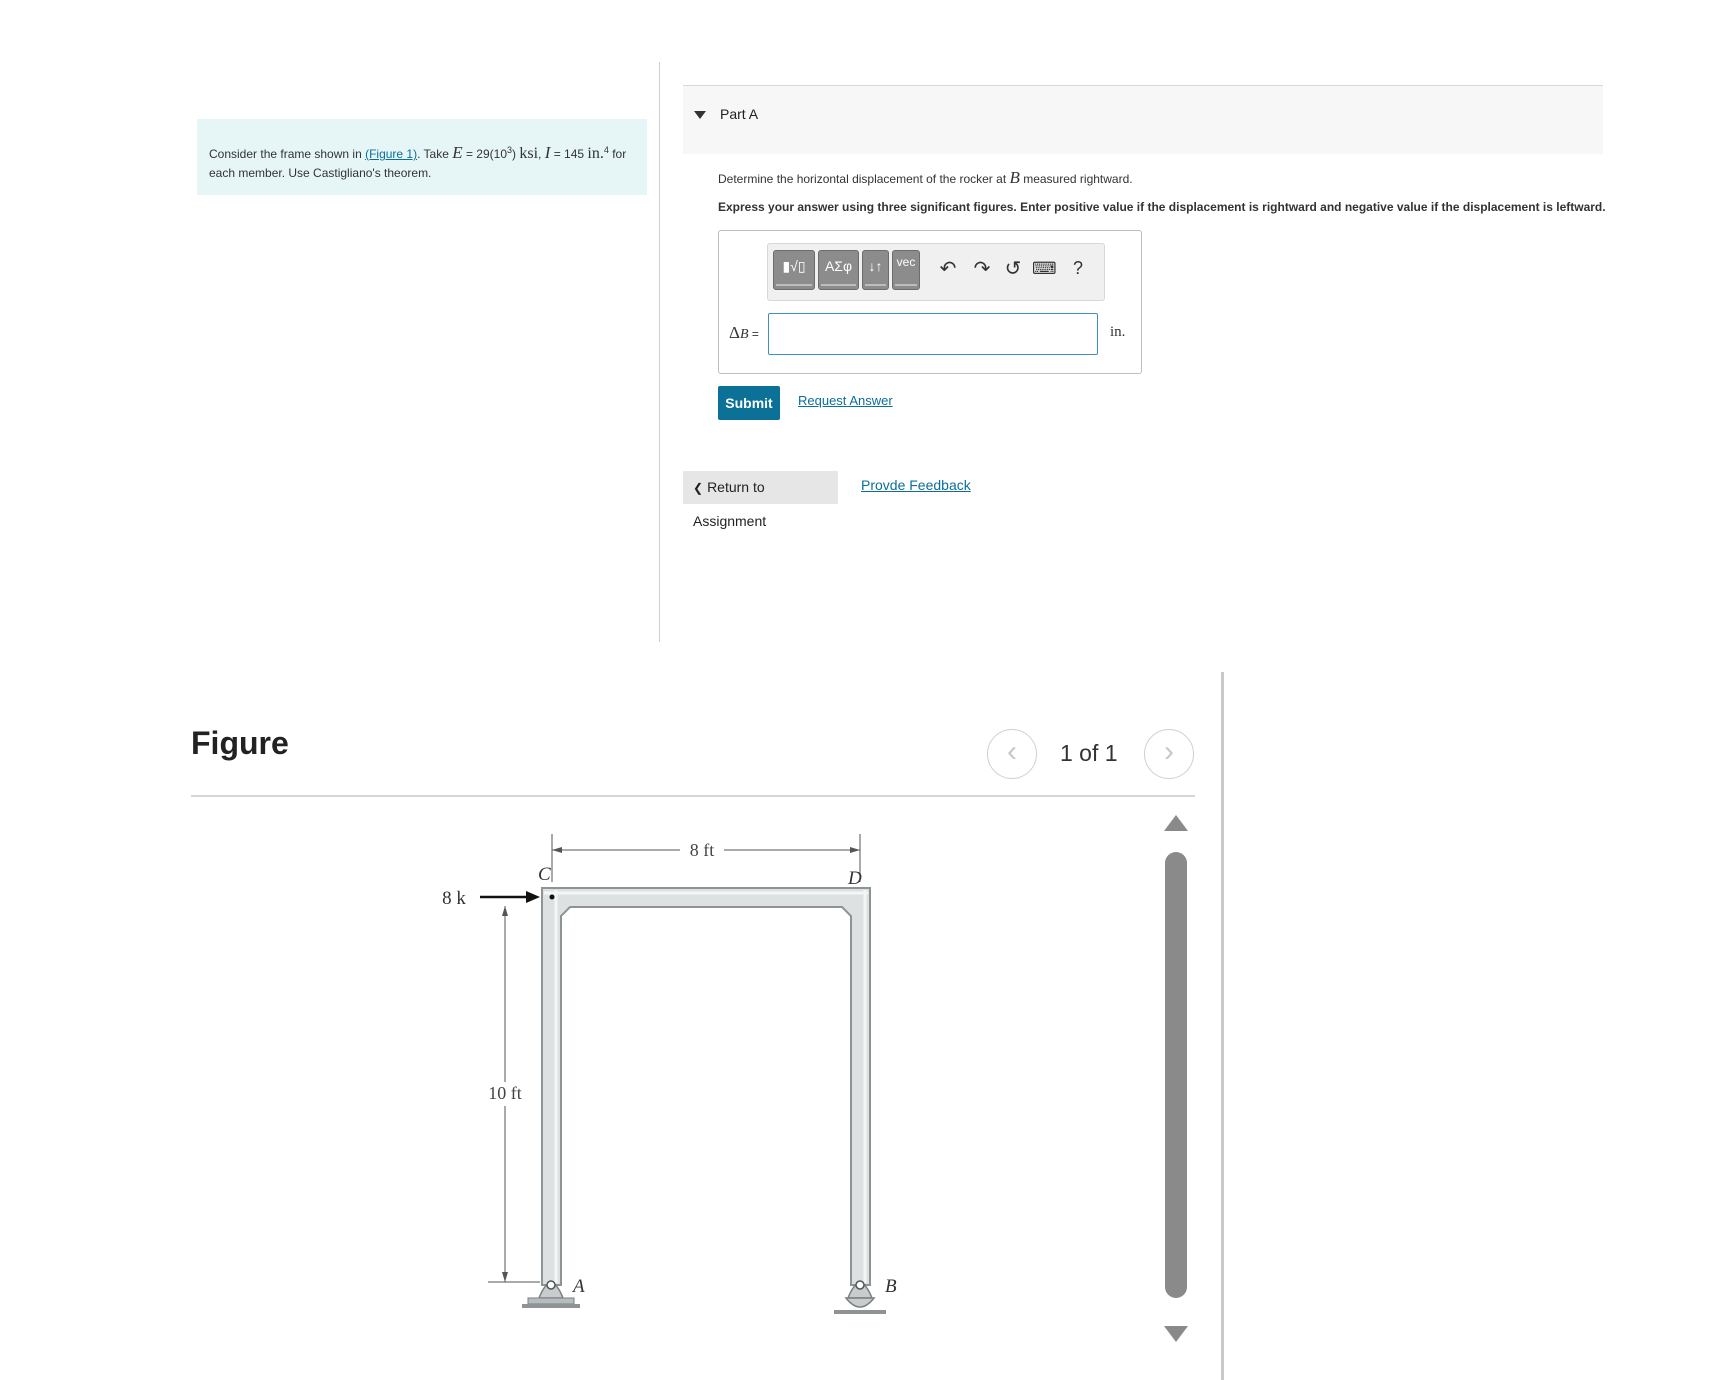  I want to click on submit-button: Submit, so click(749, 403).